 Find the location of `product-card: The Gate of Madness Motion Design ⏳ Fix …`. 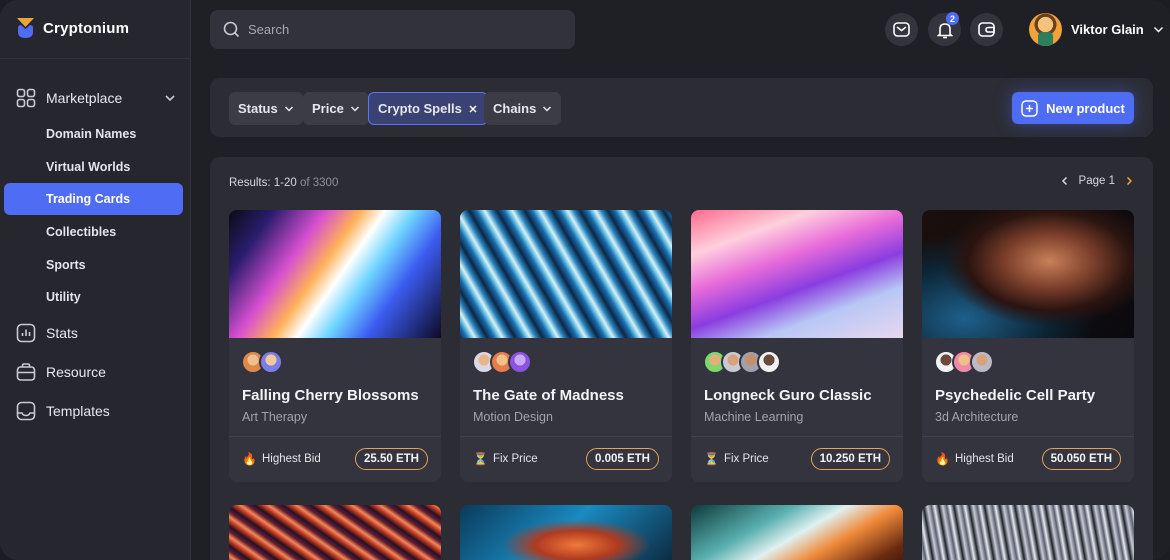

product-card: The Gate of Madness Motion Design ⏳ Fix … is located at coordinates (566, 346).